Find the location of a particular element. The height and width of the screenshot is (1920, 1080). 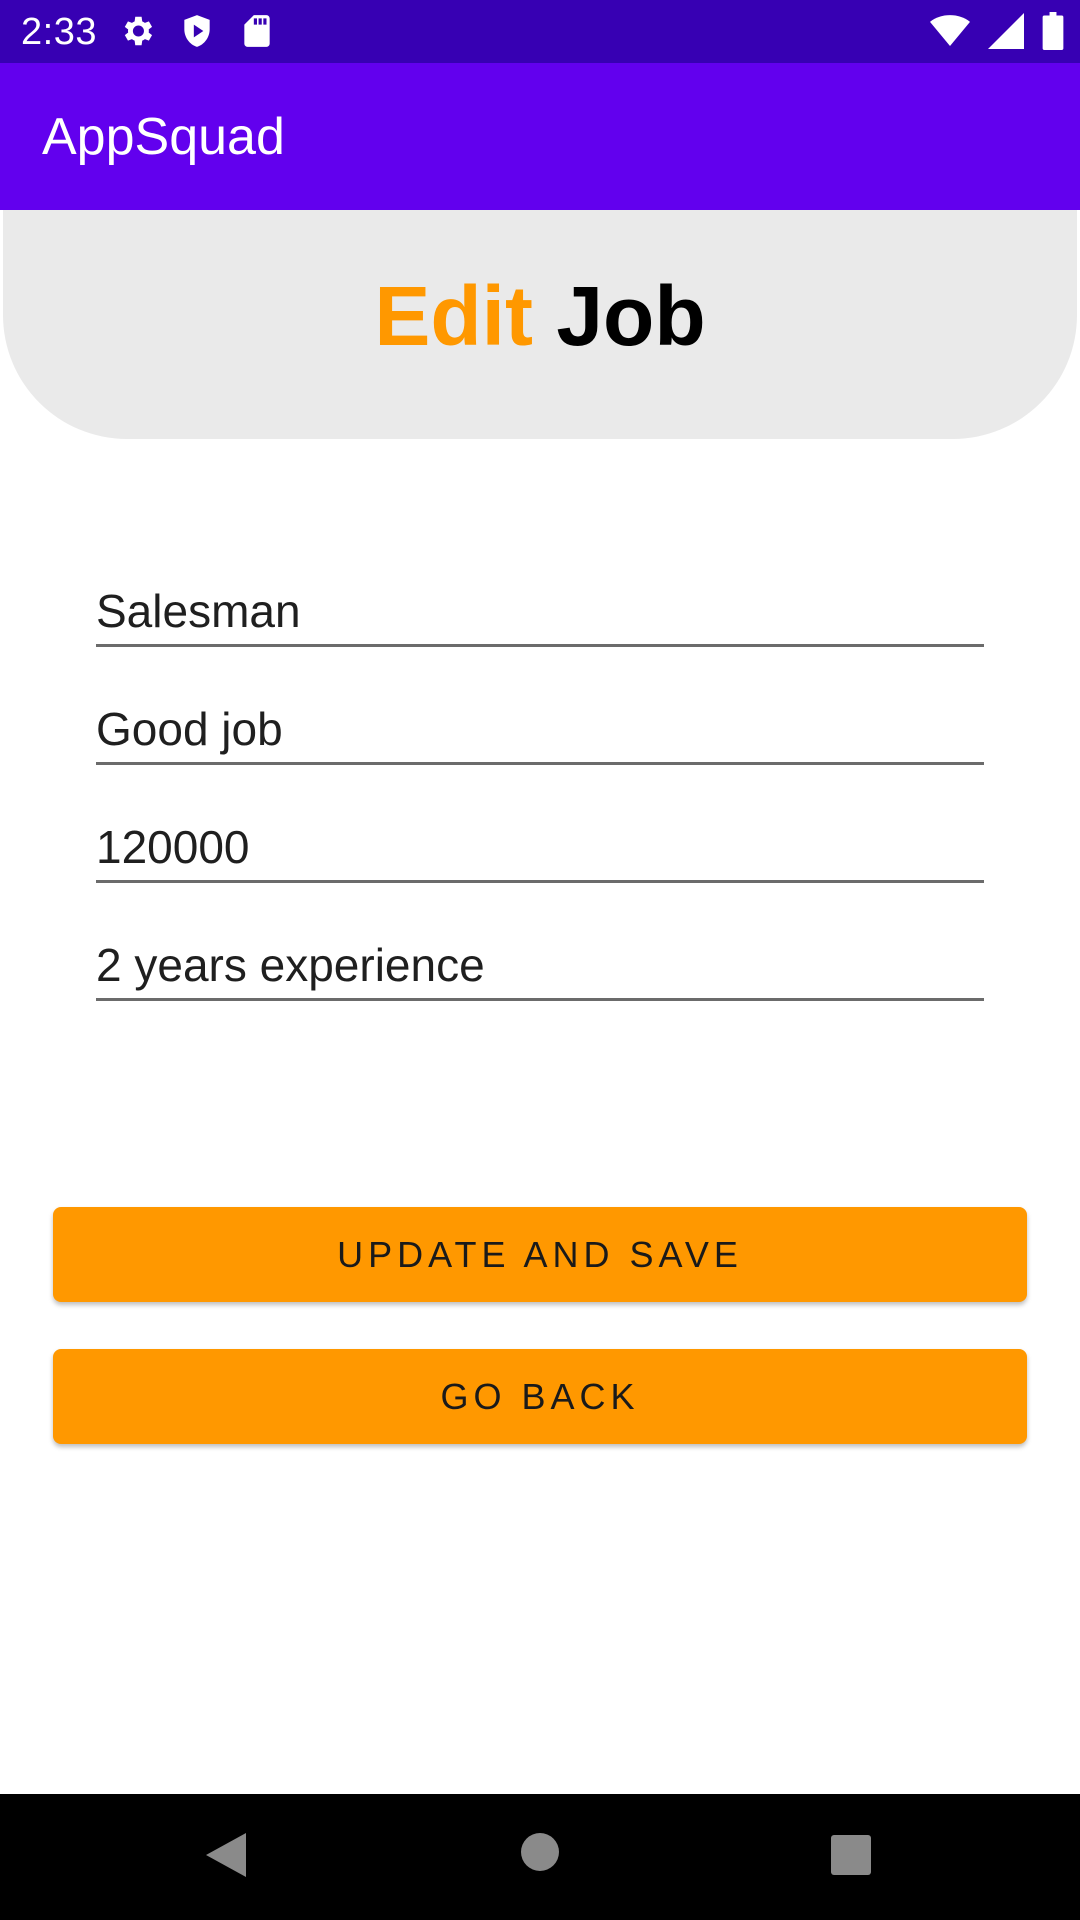

update-and-save-button: UPDATE AND SAVE is located at coordinates (540, 1254).